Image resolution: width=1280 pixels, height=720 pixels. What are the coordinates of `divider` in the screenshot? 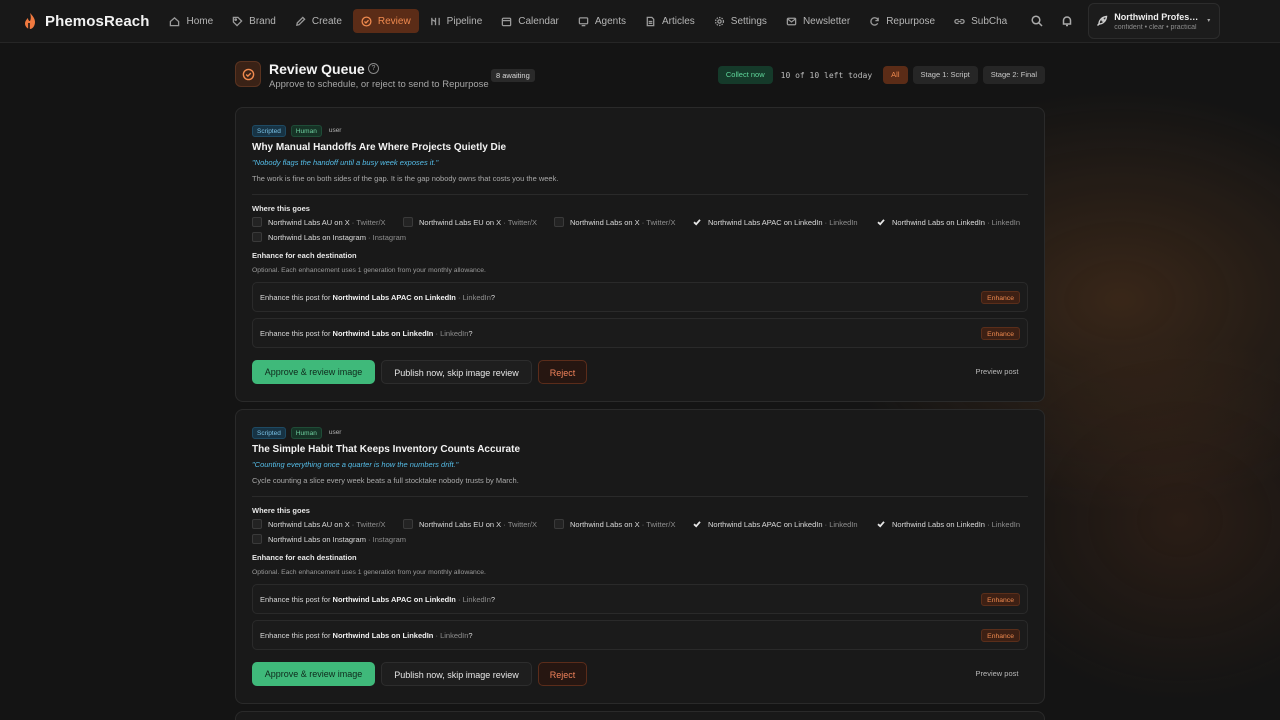 It's located at (640, 194).